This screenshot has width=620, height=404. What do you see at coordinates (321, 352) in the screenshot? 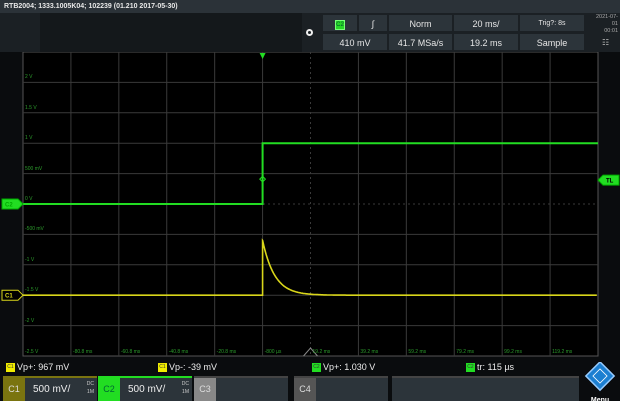
I see `x-axis-label: 19.2 ms` at bounding box center [321, 352].